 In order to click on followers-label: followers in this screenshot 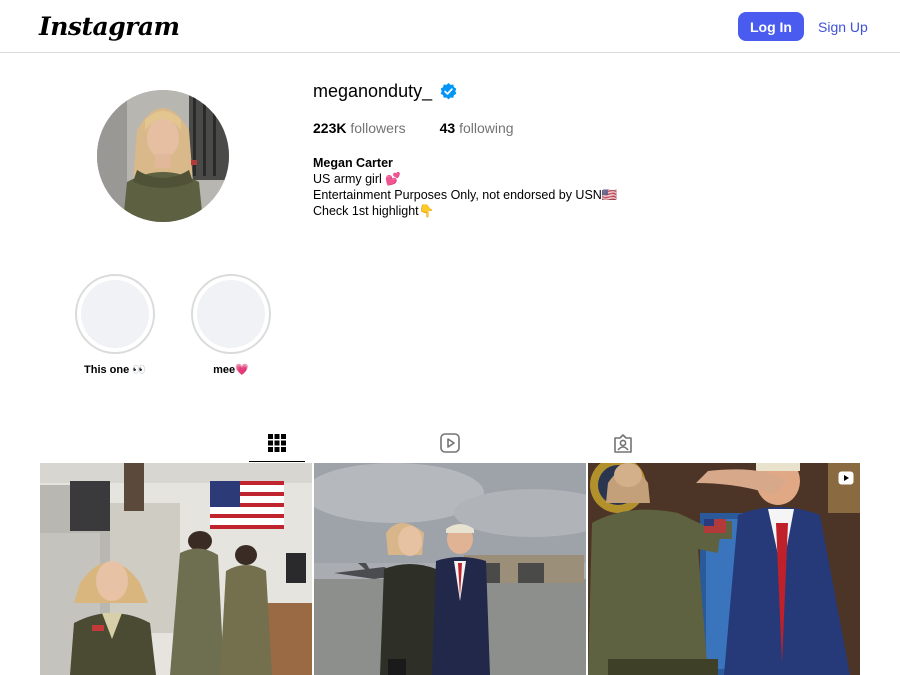, I will do `click(378, 128)`.